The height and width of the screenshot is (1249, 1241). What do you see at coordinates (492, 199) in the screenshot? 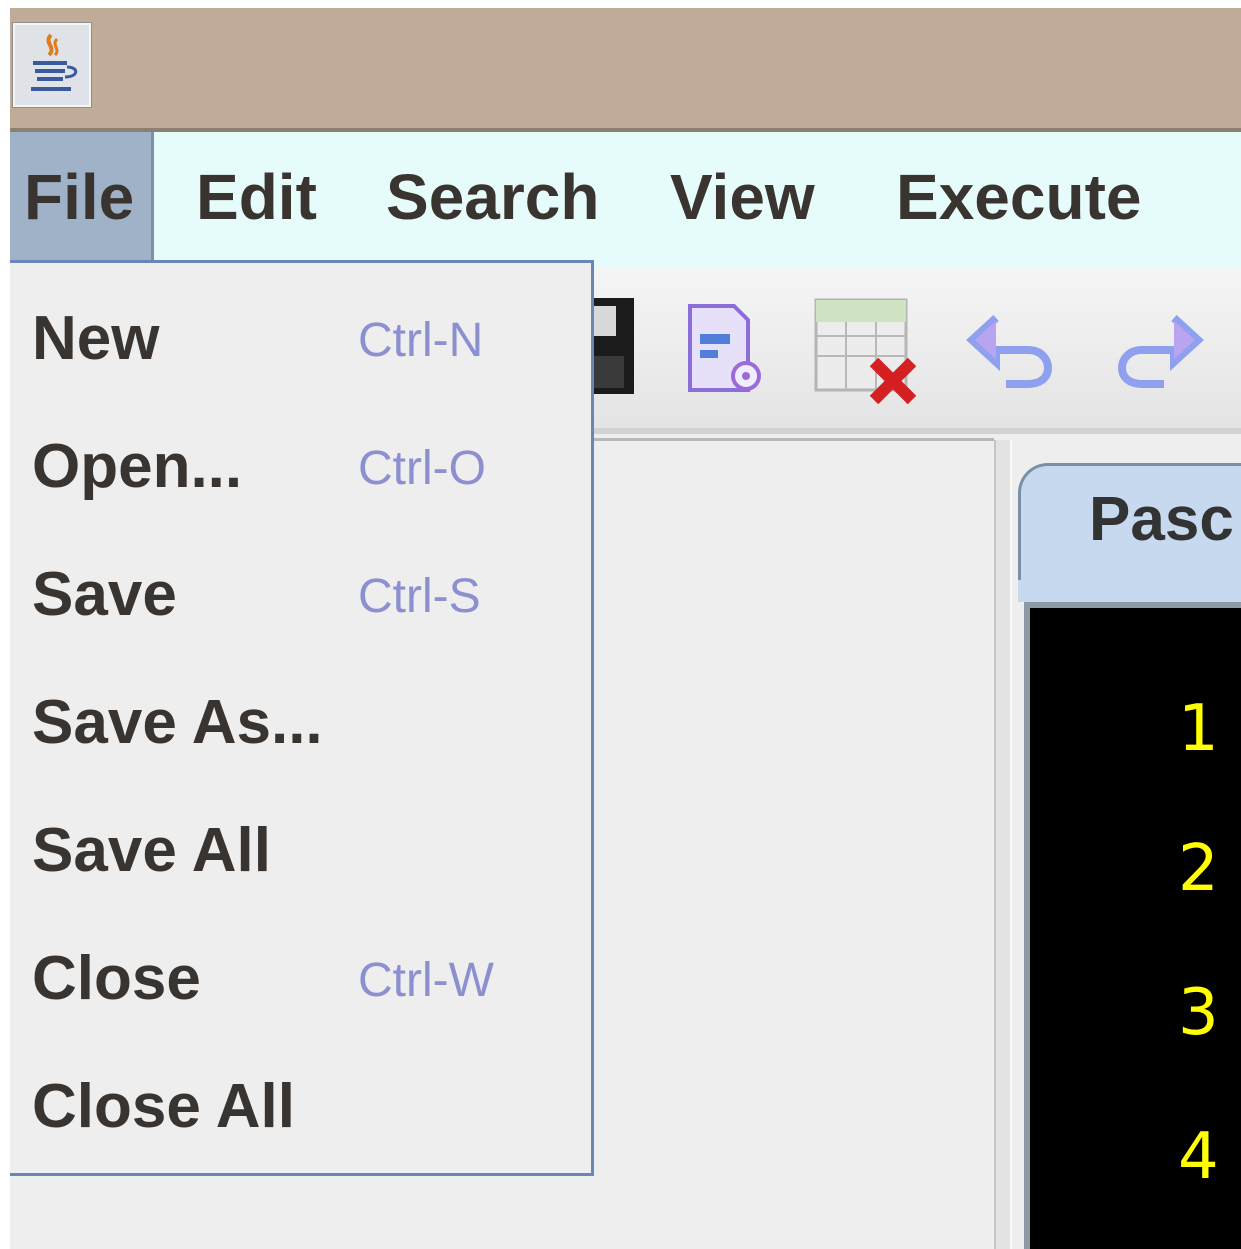
I see `menu-search: Search` at bounding box center [492, 199].